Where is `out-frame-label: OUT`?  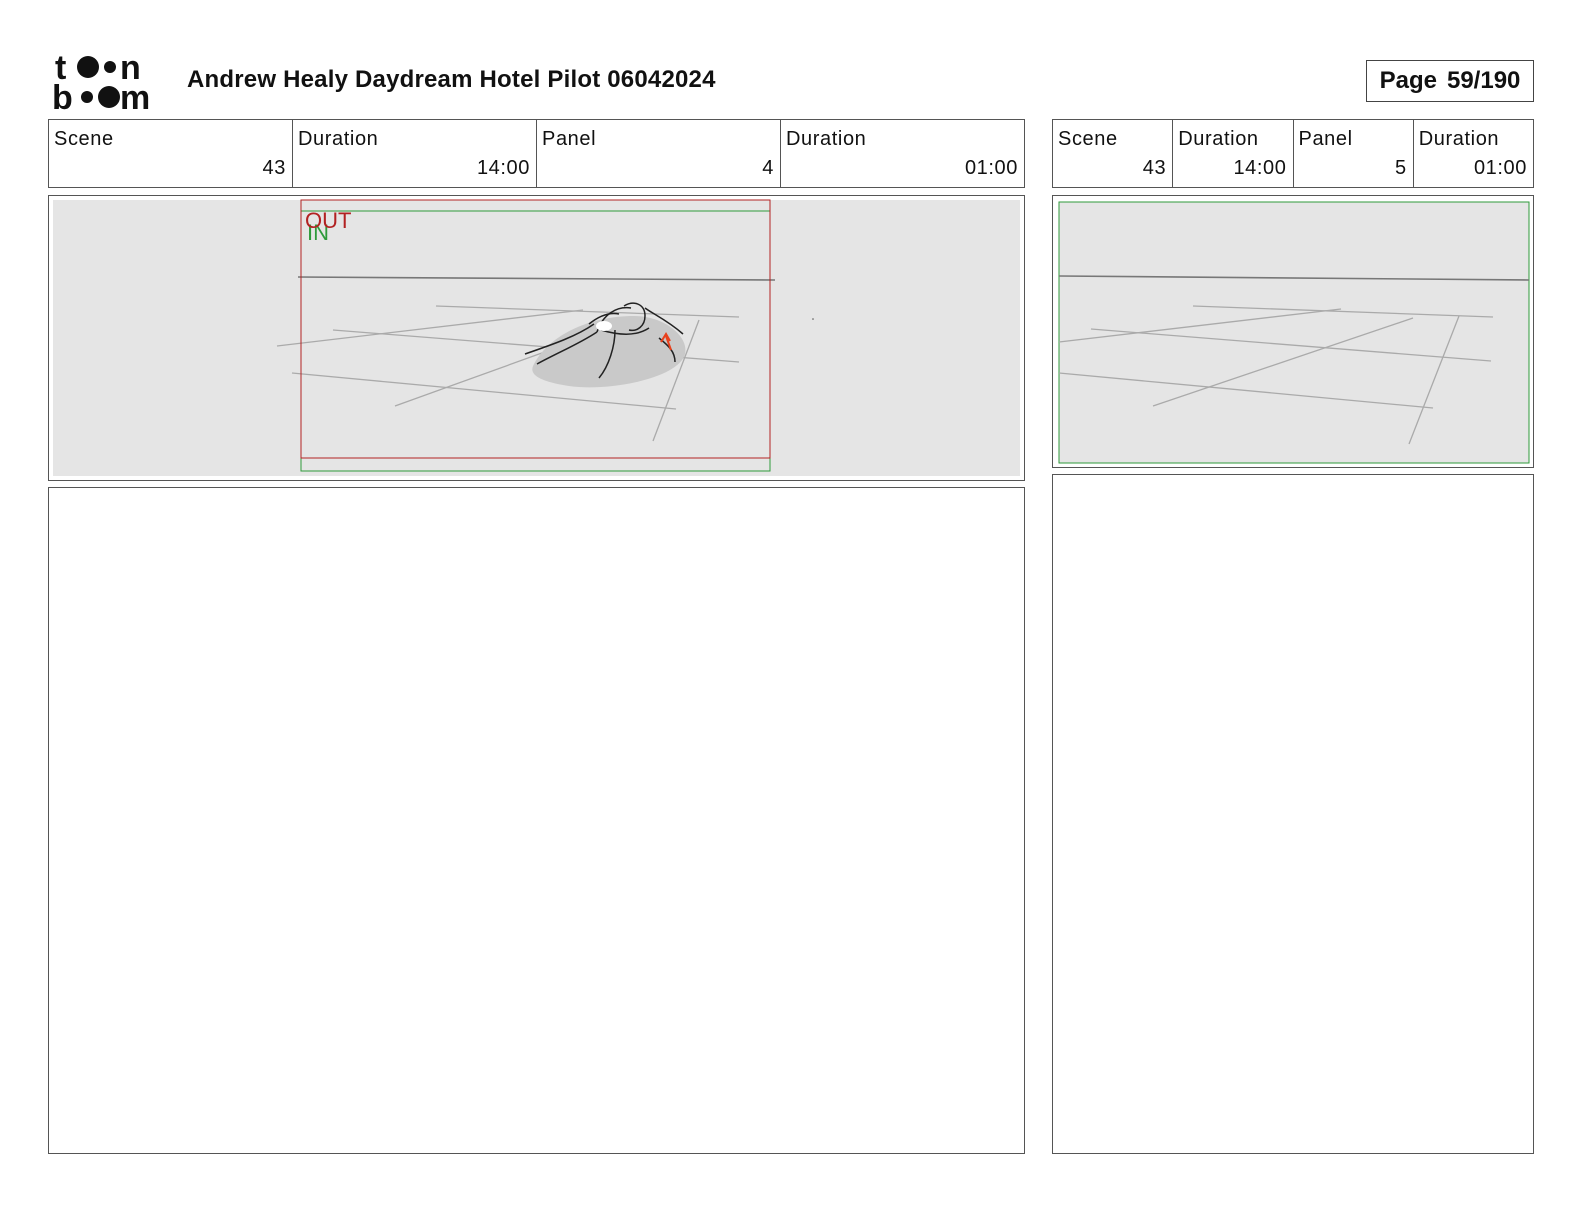
out-frame-label: OUT is located at coordinates (328, 220).